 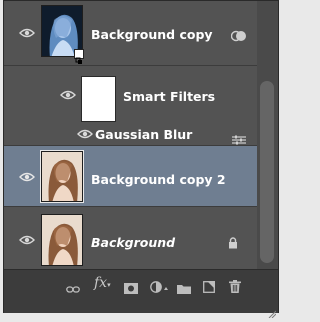 What do you see at coordinates (109, 285) in the screenshot?
I see `fx-dropdown-icon: ▾` at bounding box center [109, 285].